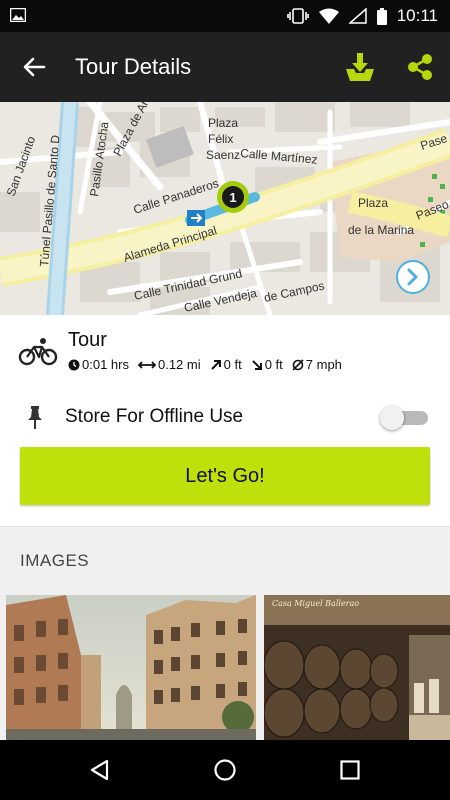  Describe the element at coordinates (34, 67) in the screenshot. I see `back-arrow-icon` at that location.